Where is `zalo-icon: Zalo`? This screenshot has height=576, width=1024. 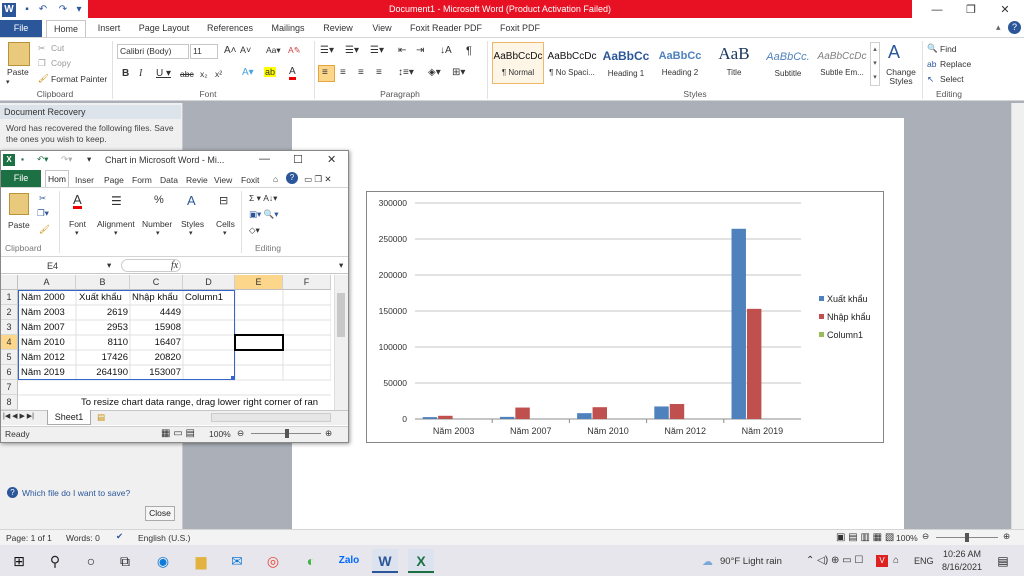
zalo-icon: Zalo is located at coordinates (349, 561).